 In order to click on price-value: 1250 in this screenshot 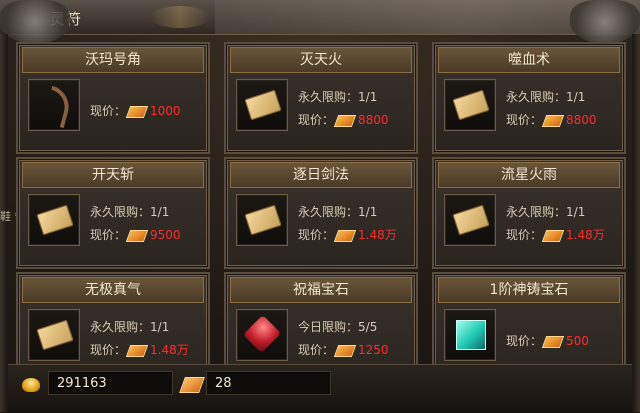, I will do `click(373, 350)`.